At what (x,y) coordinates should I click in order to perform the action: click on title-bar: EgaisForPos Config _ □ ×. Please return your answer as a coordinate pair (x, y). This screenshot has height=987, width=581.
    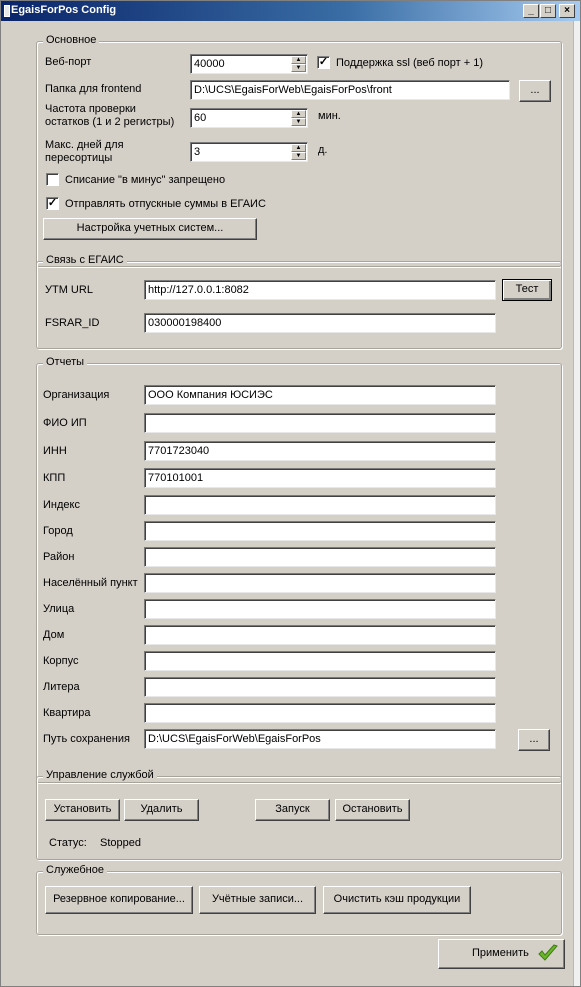
    Looking at the image, I should click on (290, 11).